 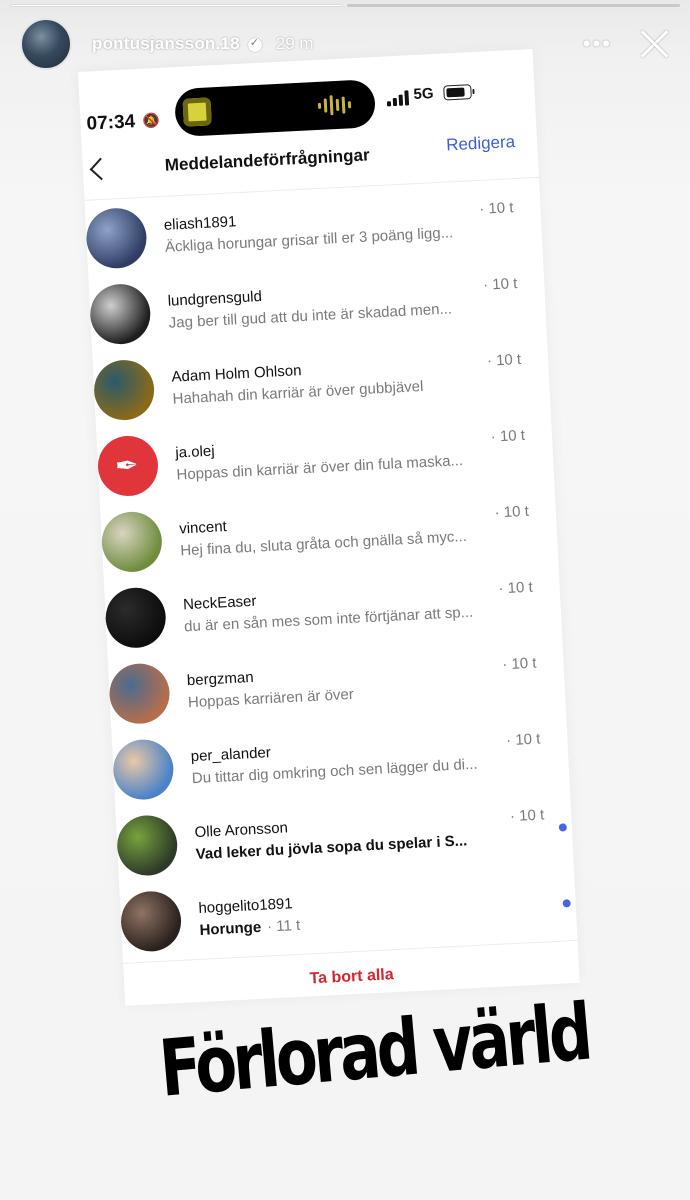 What do you see at coordinates (481, 143) in the screenshot?
I see `edit-button: Redigera` at bounding box center [481, 143].